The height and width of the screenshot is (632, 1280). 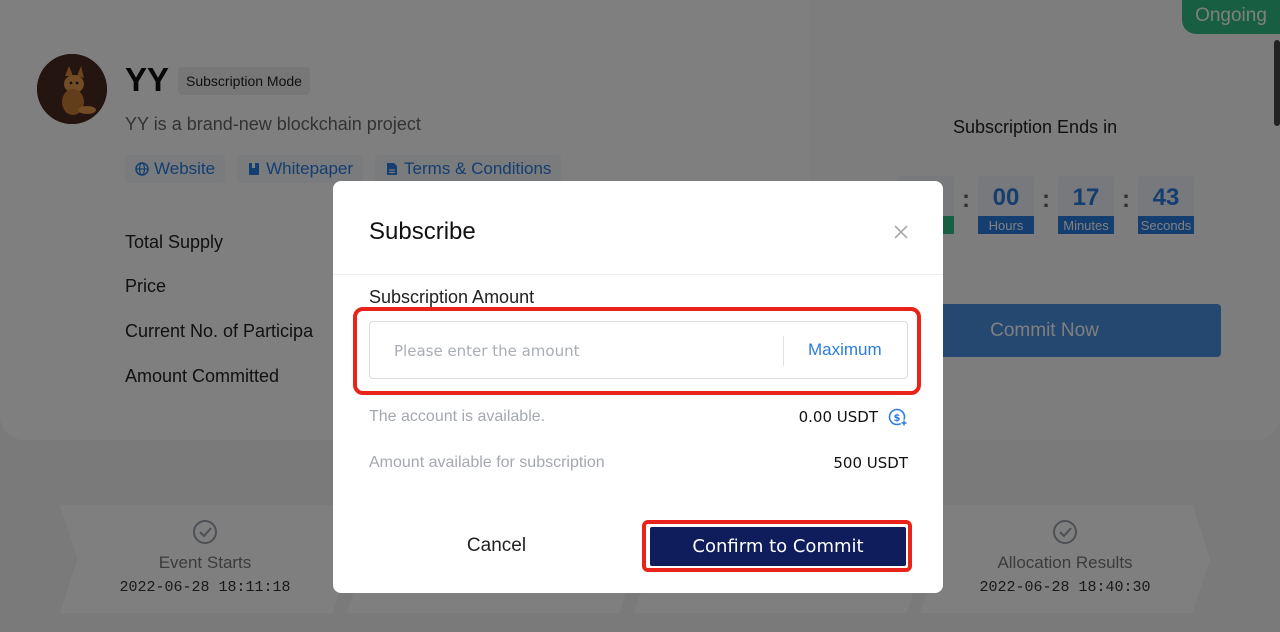 What do you see at coordinates (838, 417) in the screenshot?
I see `account-value: 0.00 USDT` at bounding box center [838, 417].